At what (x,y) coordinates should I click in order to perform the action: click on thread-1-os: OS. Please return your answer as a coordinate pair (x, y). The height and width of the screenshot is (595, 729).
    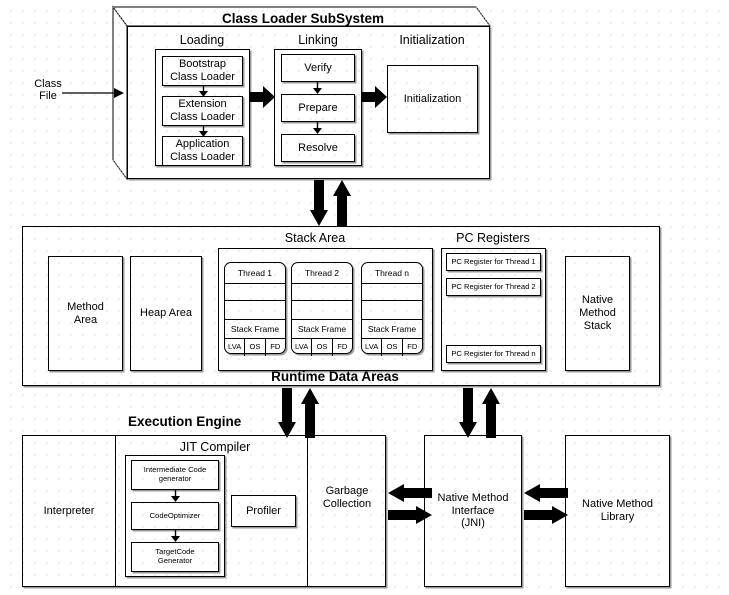
    Looking at the image, I should click on (255, 347).